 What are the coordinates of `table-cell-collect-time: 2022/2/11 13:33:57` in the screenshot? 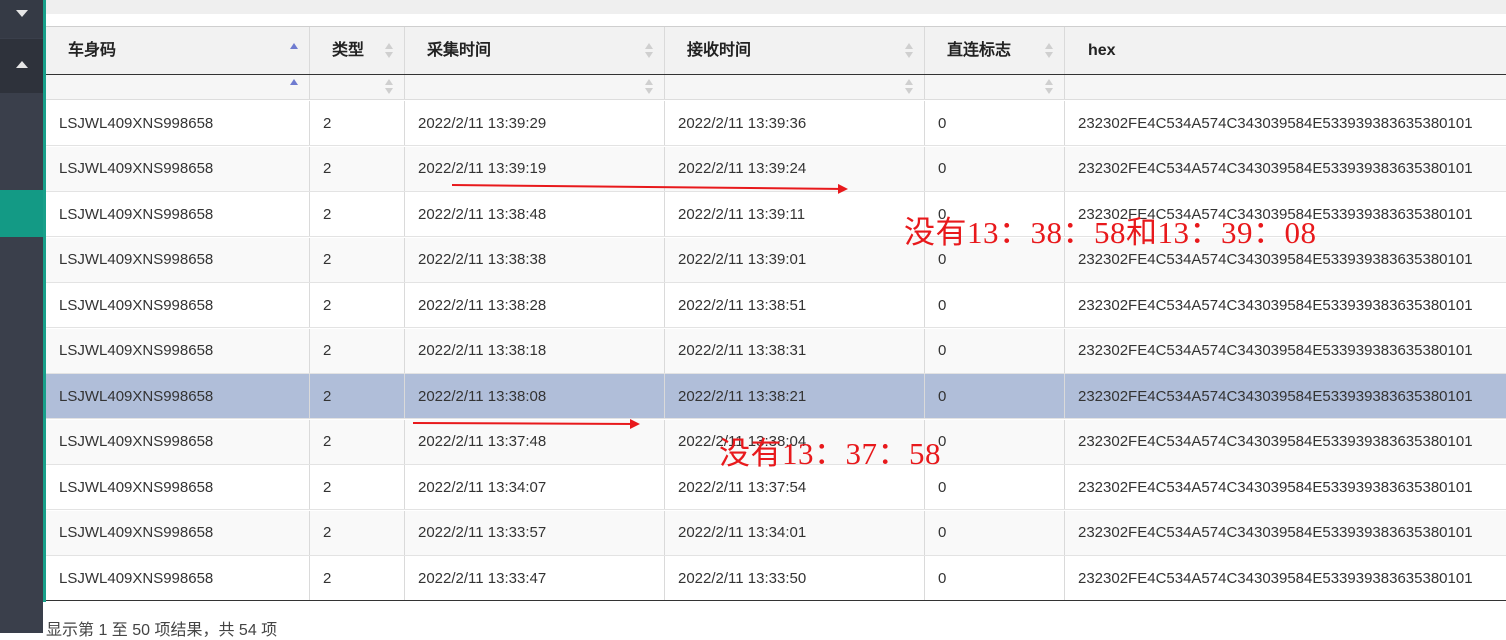 It's located at (535, 532).